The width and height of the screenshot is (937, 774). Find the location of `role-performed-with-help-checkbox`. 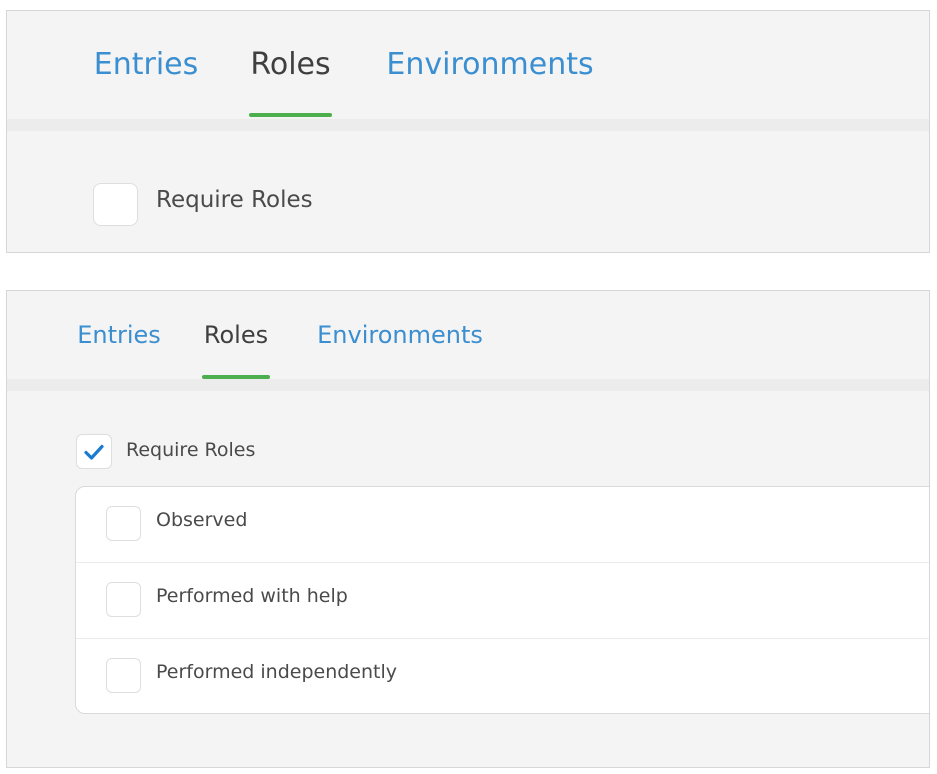

role-performed-with-help-checkbox is located at coordinates (123, 599).